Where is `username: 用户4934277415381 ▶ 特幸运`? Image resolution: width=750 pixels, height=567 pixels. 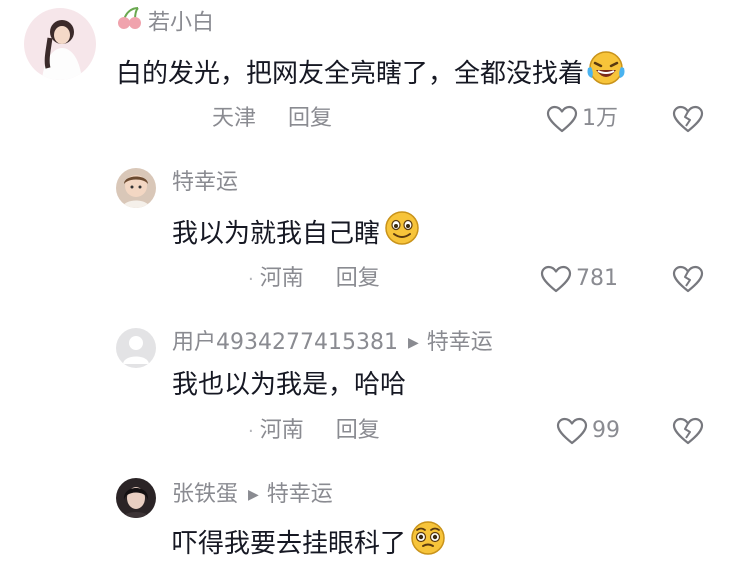
username: 用户4934277415381 ▶ 特幸运 is located at coordinates (332, 344).